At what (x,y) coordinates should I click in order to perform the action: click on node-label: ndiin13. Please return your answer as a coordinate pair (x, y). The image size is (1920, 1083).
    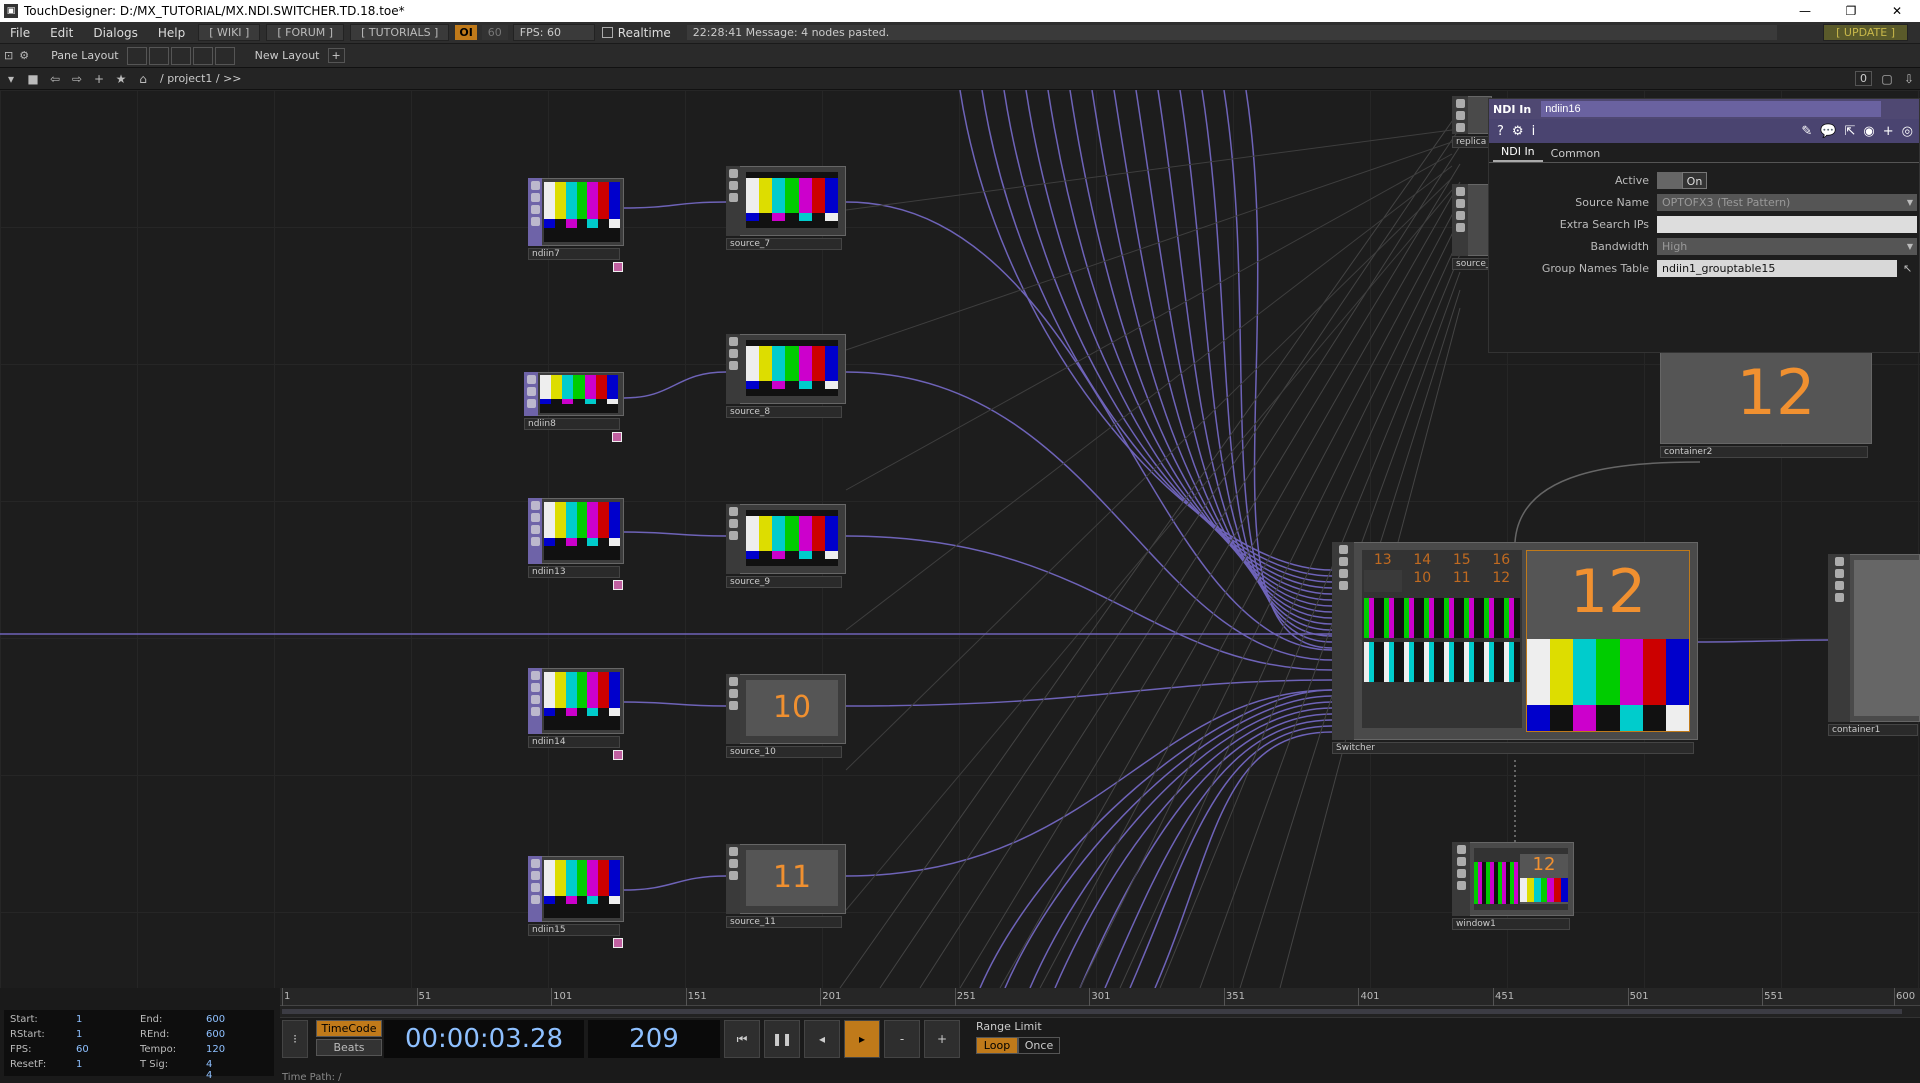
    Looking at the image, I should click on (574, 572).